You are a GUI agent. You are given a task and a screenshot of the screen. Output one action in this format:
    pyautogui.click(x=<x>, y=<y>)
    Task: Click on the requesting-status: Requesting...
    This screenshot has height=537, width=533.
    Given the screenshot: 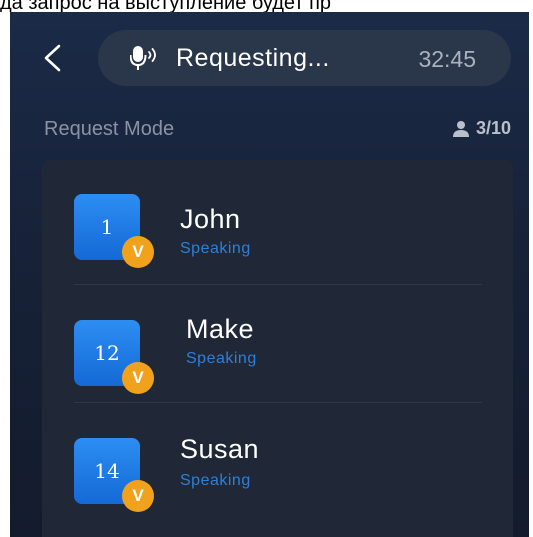 What is the action you would take?
    pyautogui.click(x=253, y=58)
    